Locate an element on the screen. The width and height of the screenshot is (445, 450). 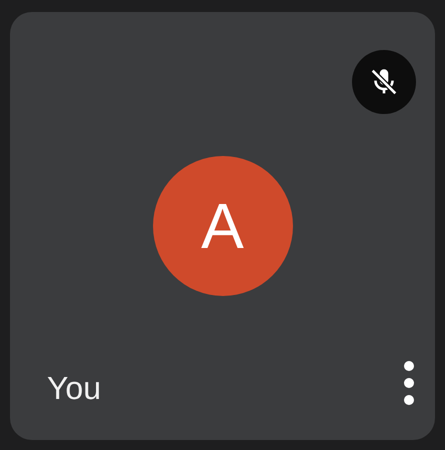
more-options-icon is located at coordinates (409, 383).